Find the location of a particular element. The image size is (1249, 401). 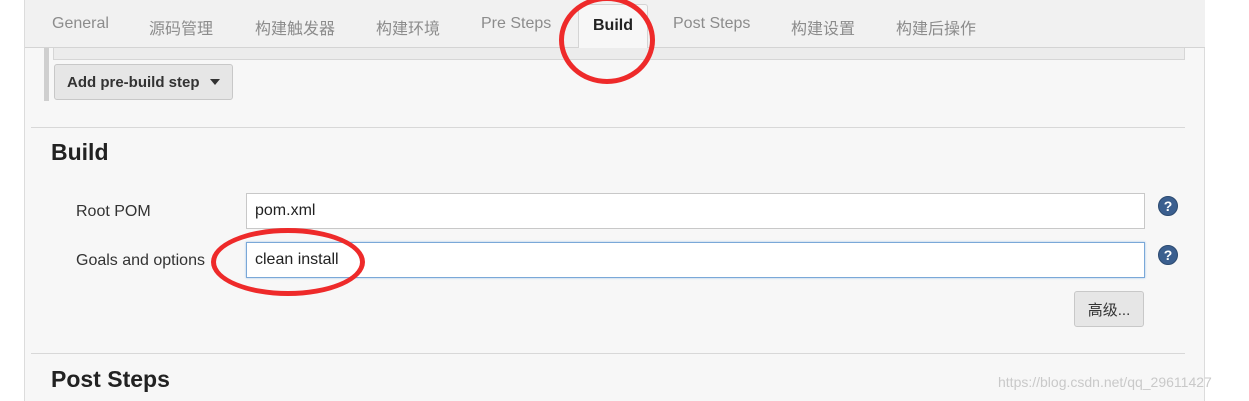

tab-build-settings: 构建设置 is located at coordinates (823, 27).